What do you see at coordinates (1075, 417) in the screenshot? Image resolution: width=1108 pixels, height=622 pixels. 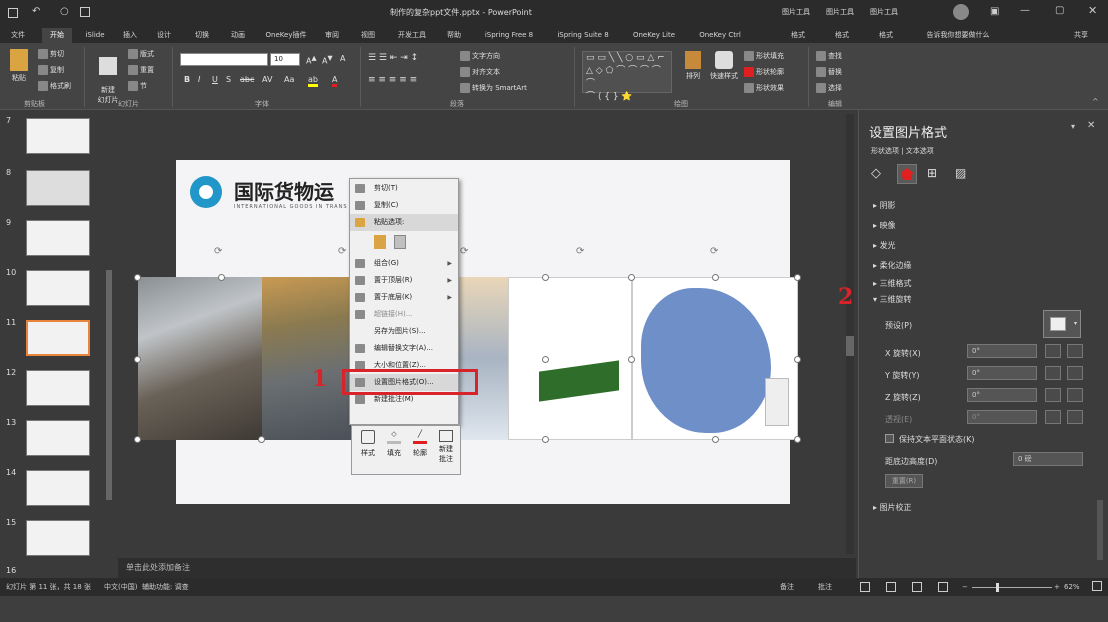 I see `perspective-widen-icon` at bounding box center [1075, 417].